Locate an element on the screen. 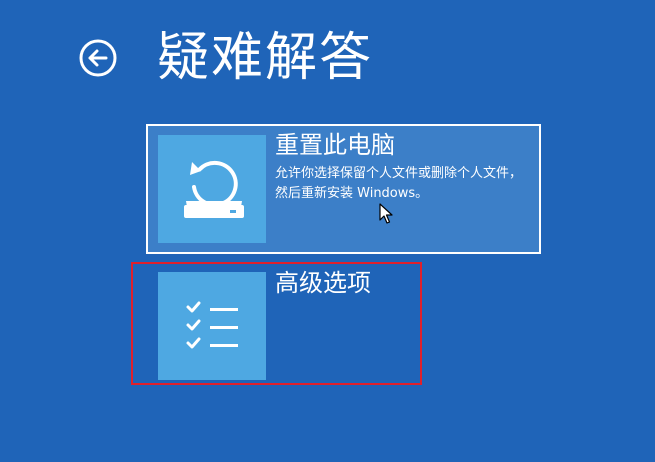  reset-pc-icon is located at coordinates (214, 189).